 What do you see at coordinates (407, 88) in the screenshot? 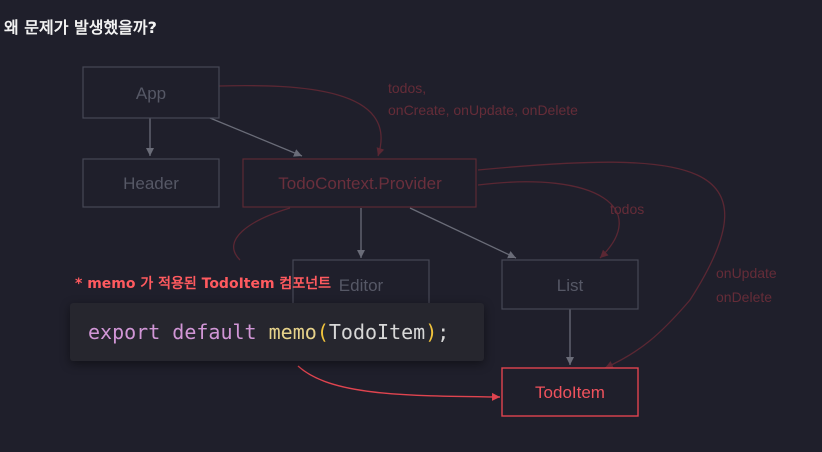
I see `edge-label-todos-1: todos,` at bounding box center [407, 88].